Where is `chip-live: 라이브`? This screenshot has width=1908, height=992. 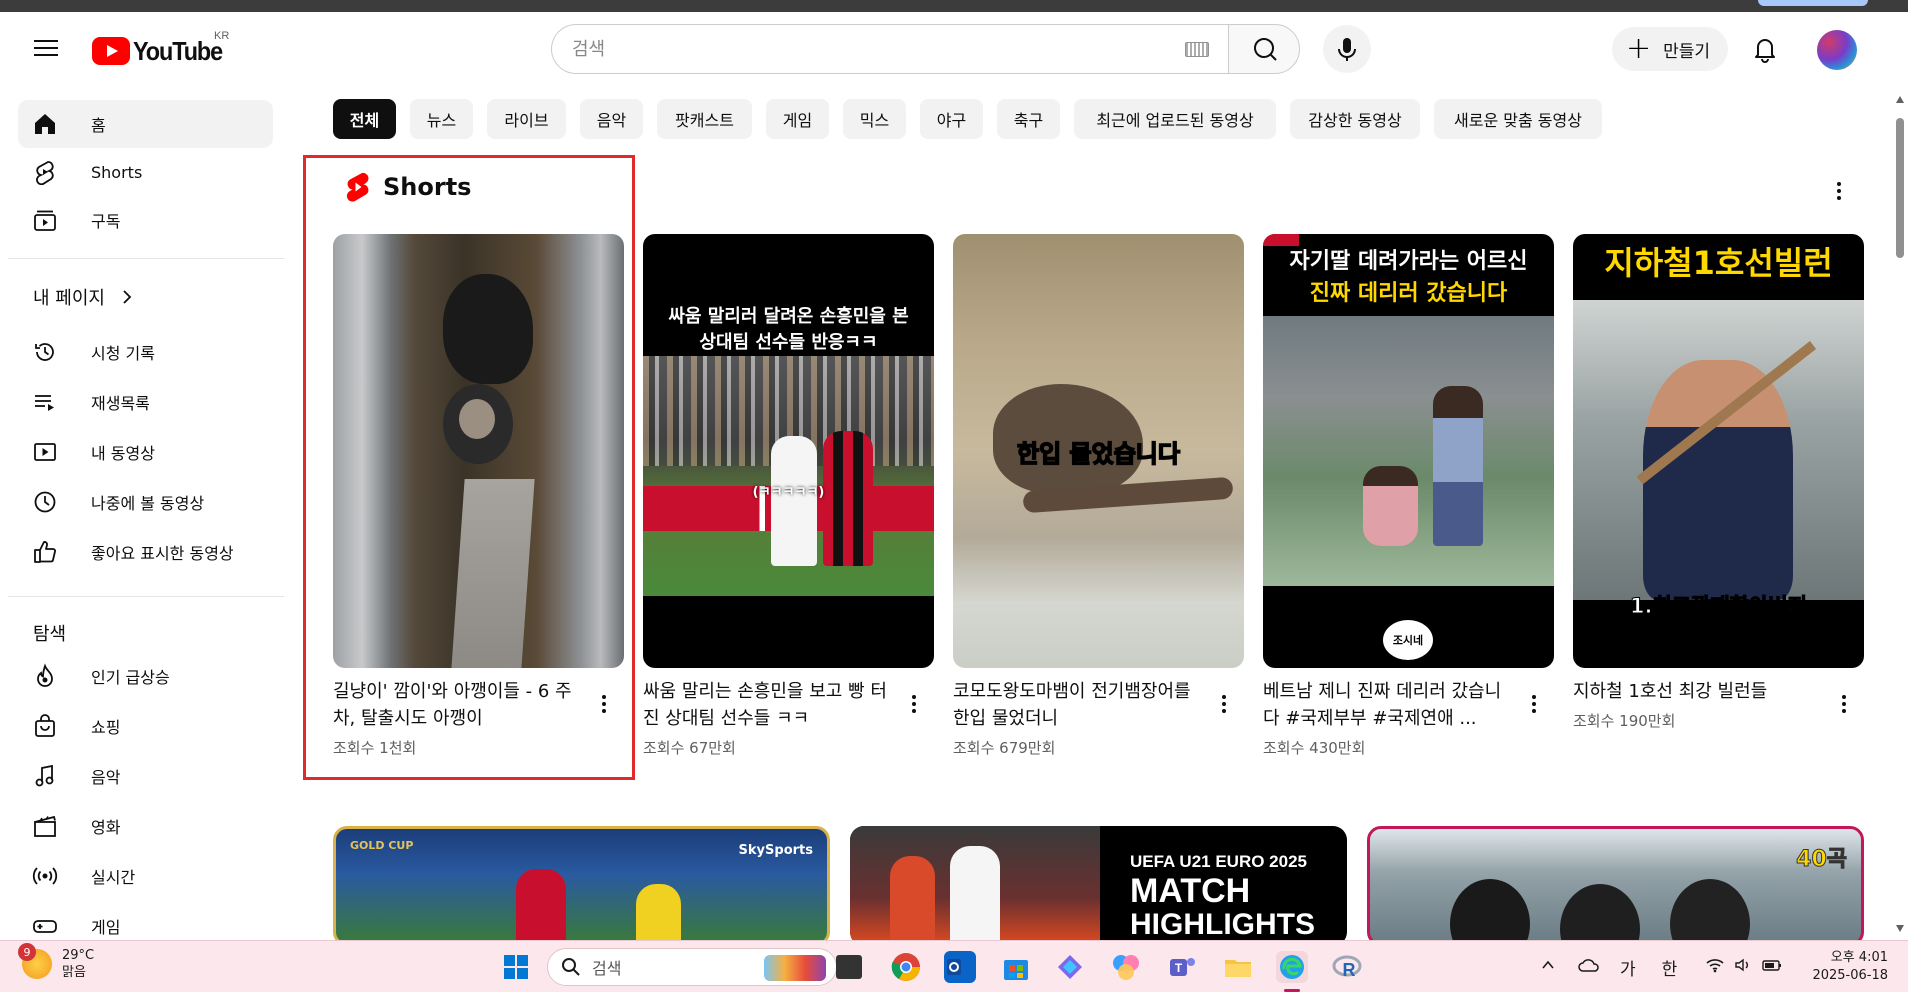 chip-live: 라이브 is located at coordinates (526, 119).